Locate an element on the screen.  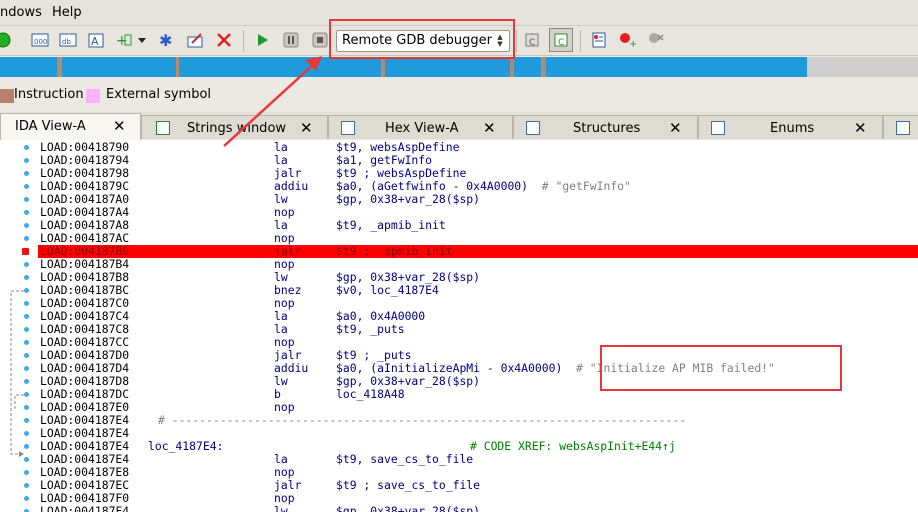
tab-hex-view-a: Hex View-A ✕ is located at coordinates (420, 127).